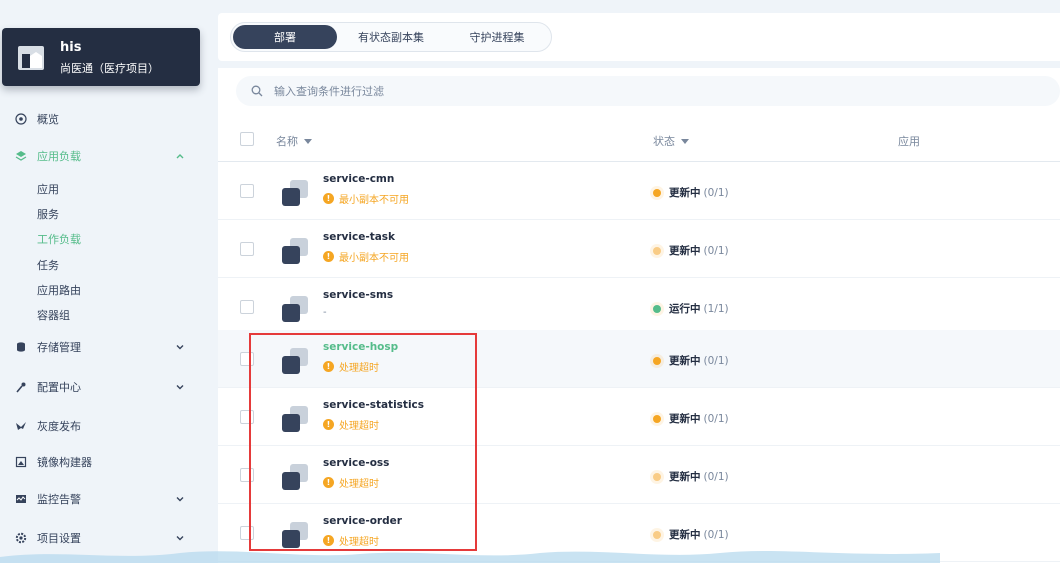 The height and width of the screenshot is (563, 1060). I want to click on workload-name: service-task, so click(359, 237).